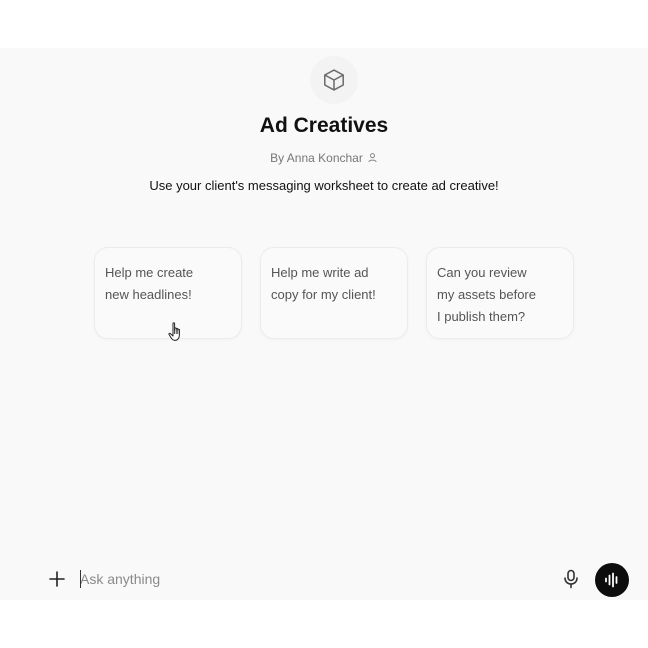  What do you see at coordinates (320, 272) in the screenshot?
I see `starter-line: Help me write ad` at bounding box center [320, 272].